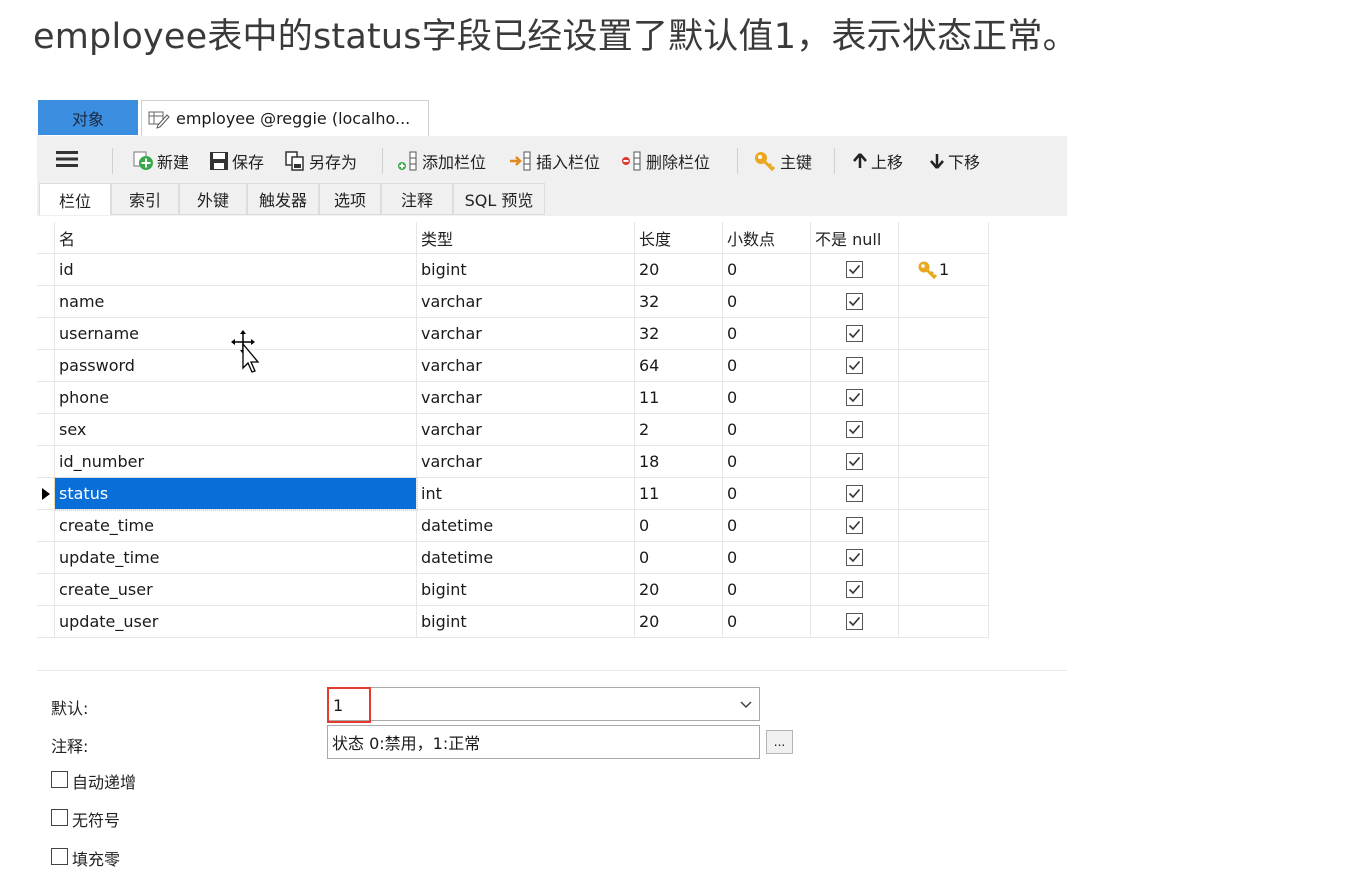  I want to click on save-as-button: 另存为, so click(320, 161).